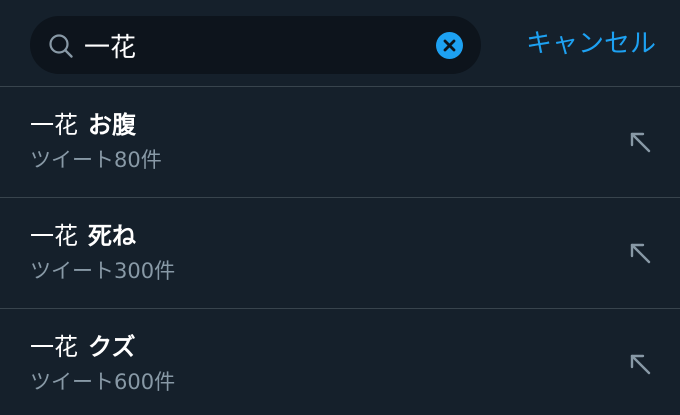  I want to click on suggestion-query: 一花 お腹, so click(83, 125).